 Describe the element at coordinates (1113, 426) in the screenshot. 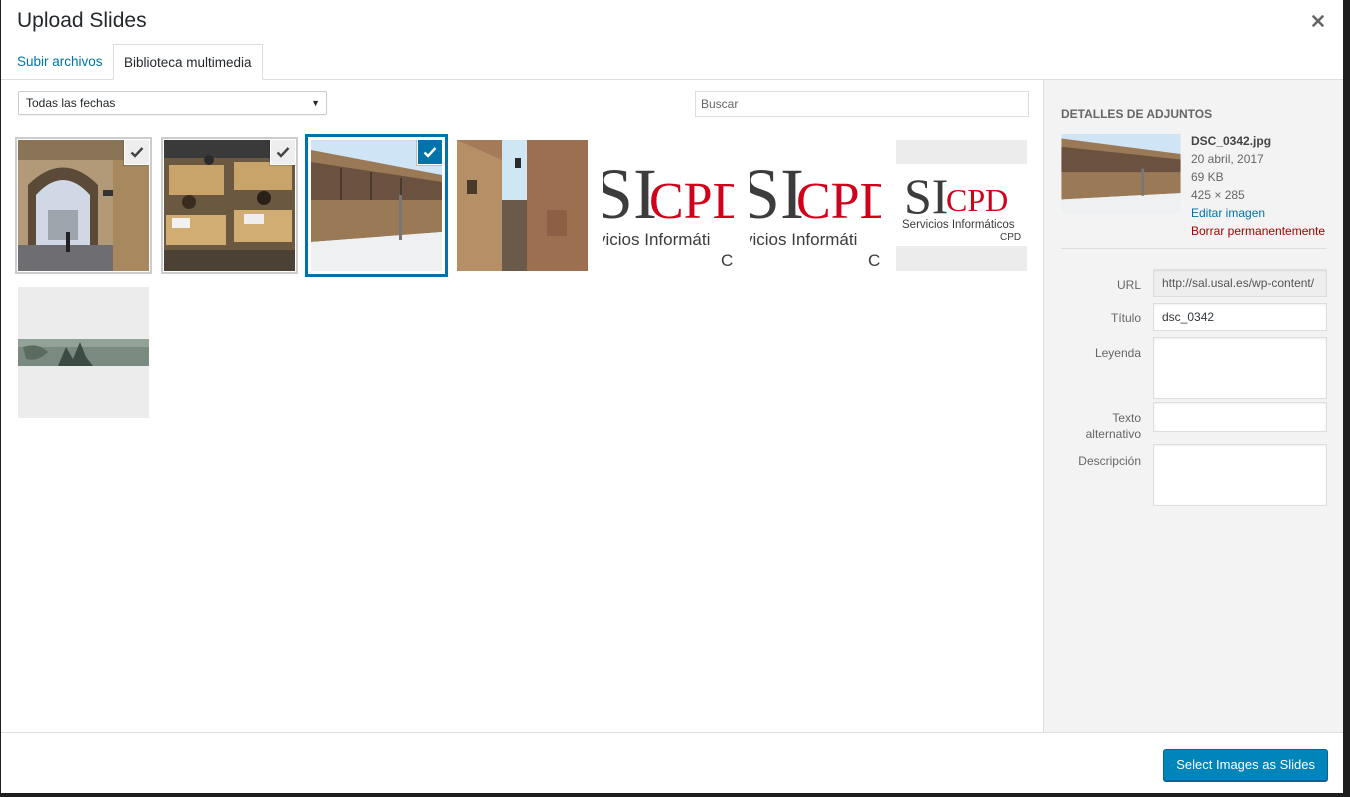

I see `alt-text-label: Texto alternativo` at that location.